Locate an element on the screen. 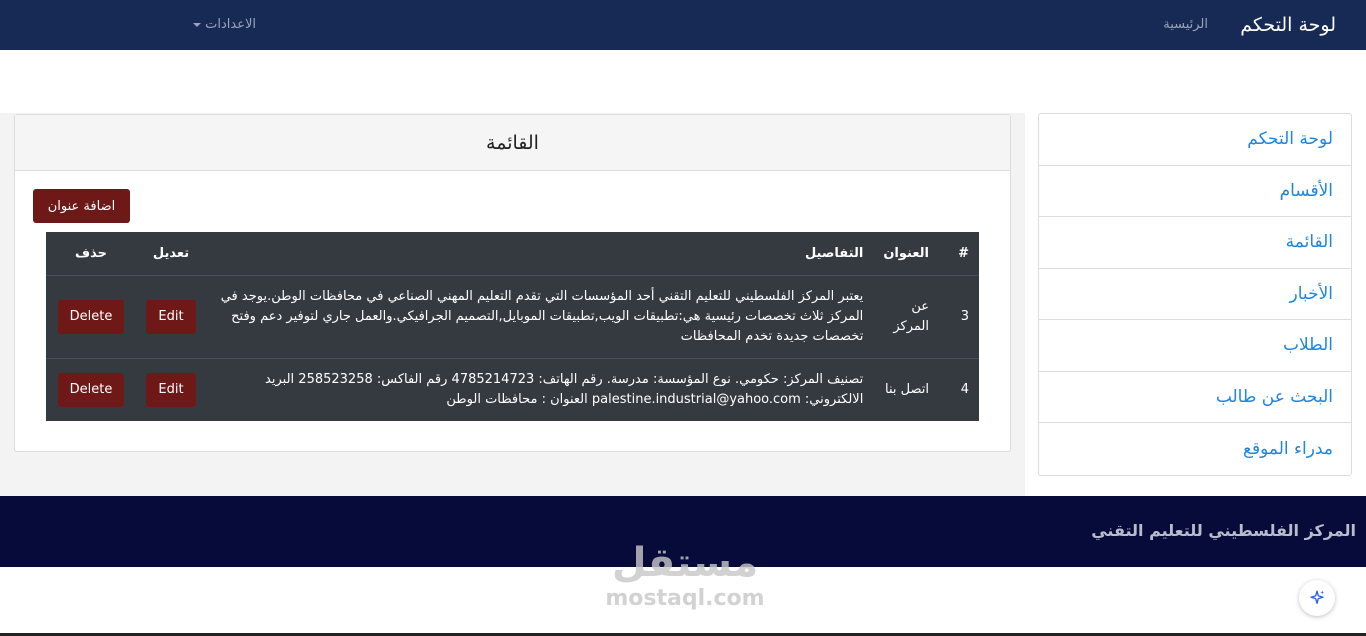  sidebar-item-label: لوحة التحكم is located at coordinates (1290, 139).